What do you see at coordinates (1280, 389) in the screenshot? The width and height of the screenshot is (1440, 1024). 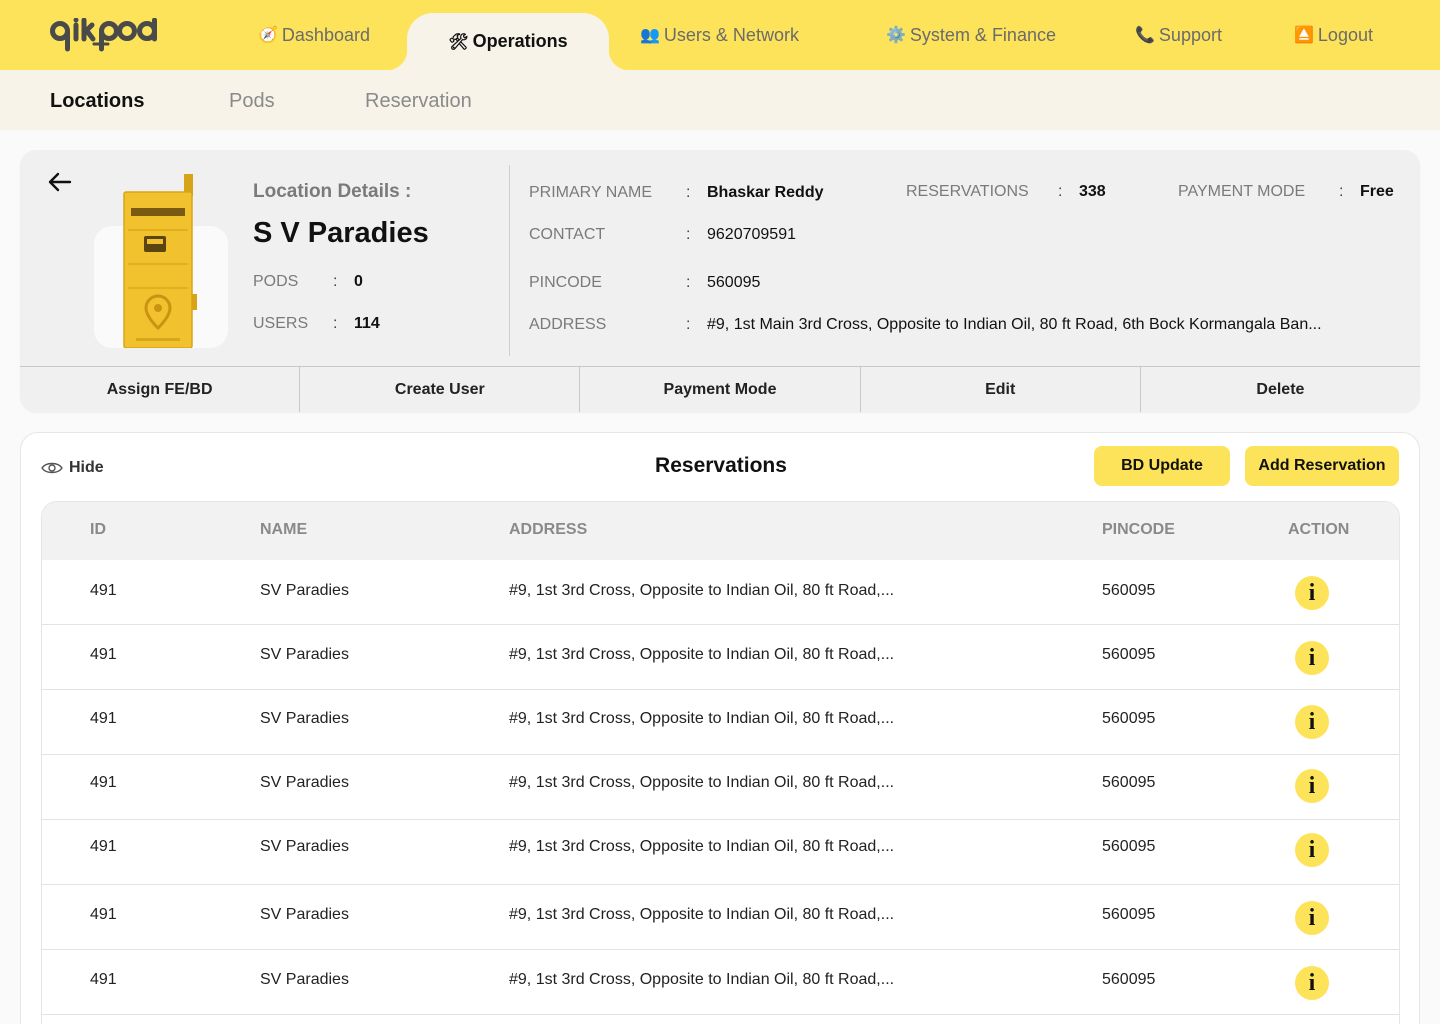 I see `delete-button: Delete` at bounding box center [1280, 389].